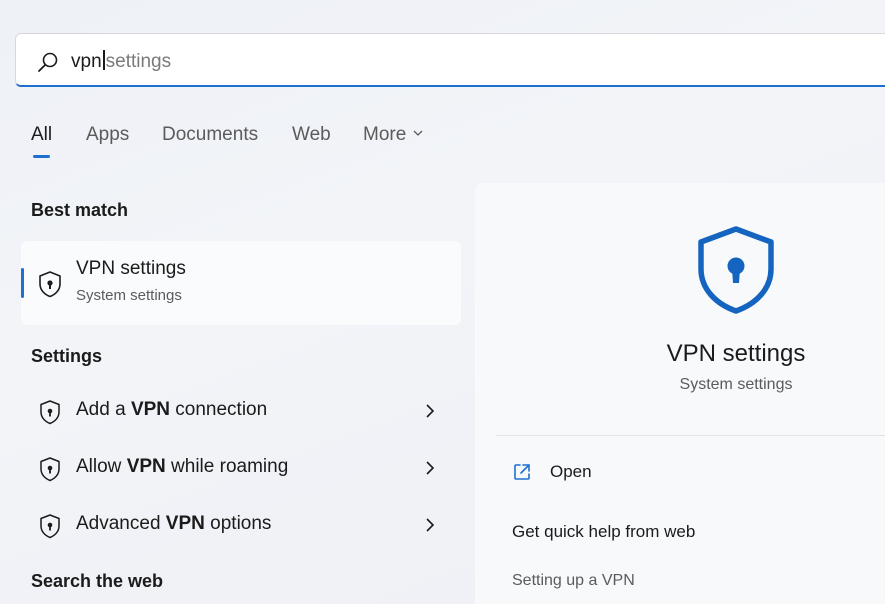 This screenshot has height=604, width=885. What do you see at coordinates (22, 283) in the screenshot?
I see `selection-accent` at bounding box center [22, 283].